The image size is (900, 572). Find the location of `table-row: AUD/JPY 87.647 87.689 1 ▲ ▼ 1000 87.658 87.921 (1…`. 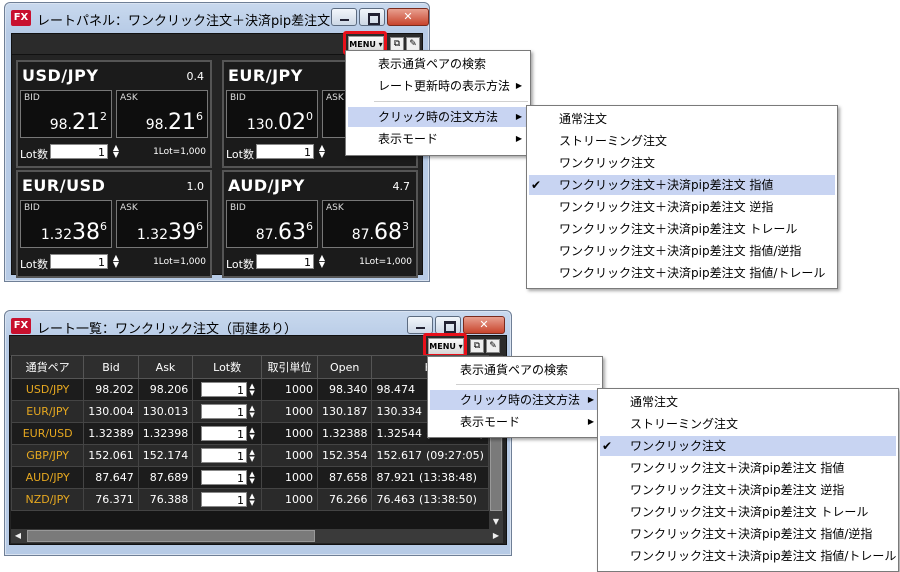

table-row: AUD/JPY 87.647 87.689 1 ▲ ▼ 1000 87.658 87.921 (1… is located at coordinates (250, 477).